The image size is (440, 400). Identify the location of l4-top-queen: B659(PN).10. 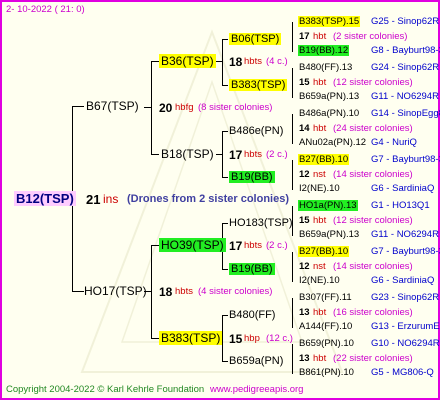
(326, 343).